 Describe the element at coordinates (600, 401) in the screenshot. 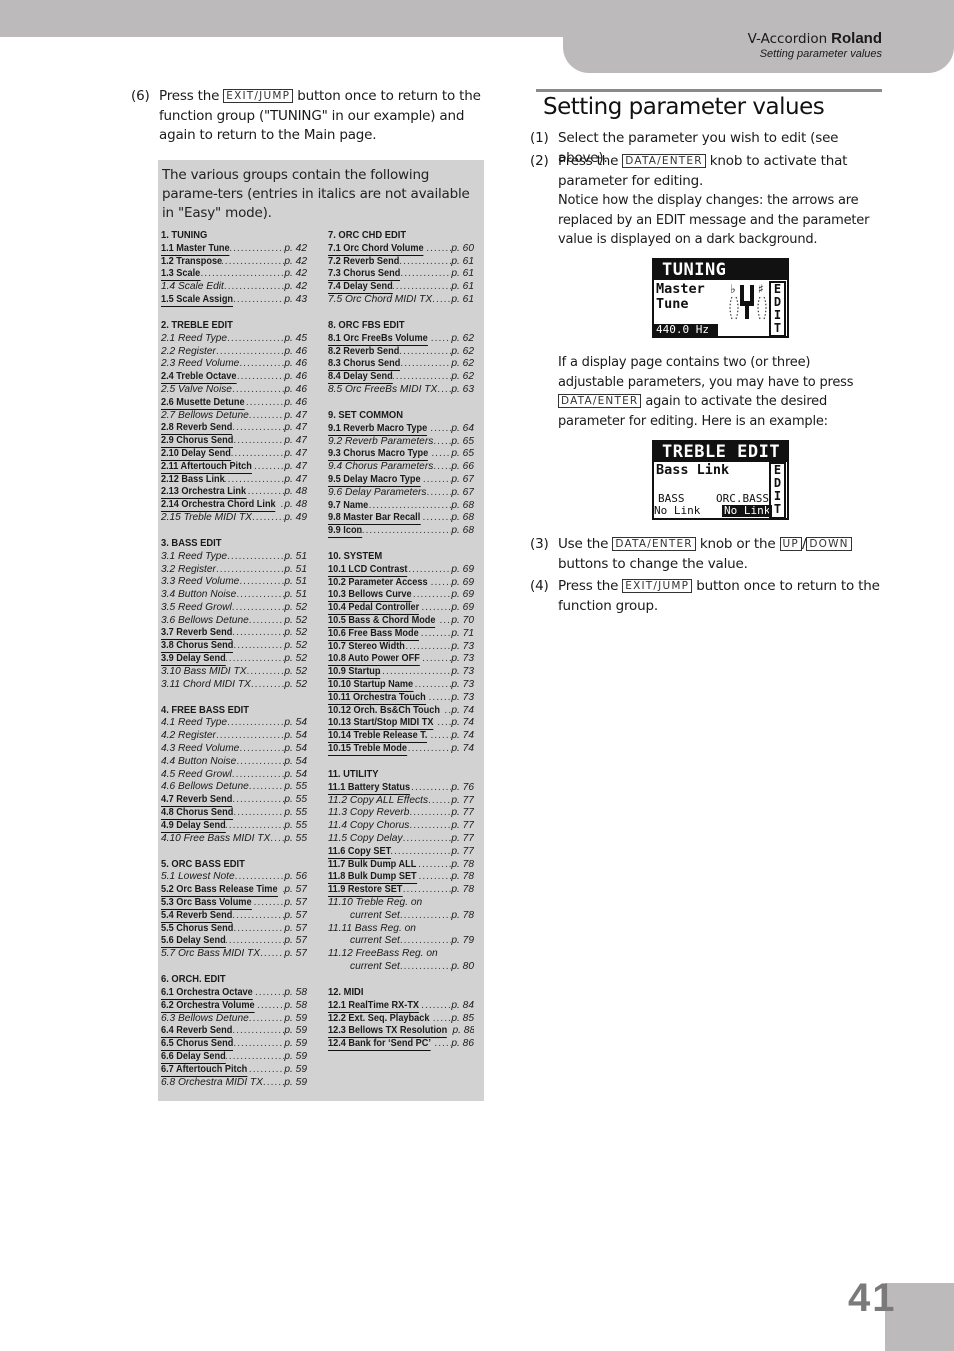

I see `data-enter-key: DATA/ENTER` at that location.